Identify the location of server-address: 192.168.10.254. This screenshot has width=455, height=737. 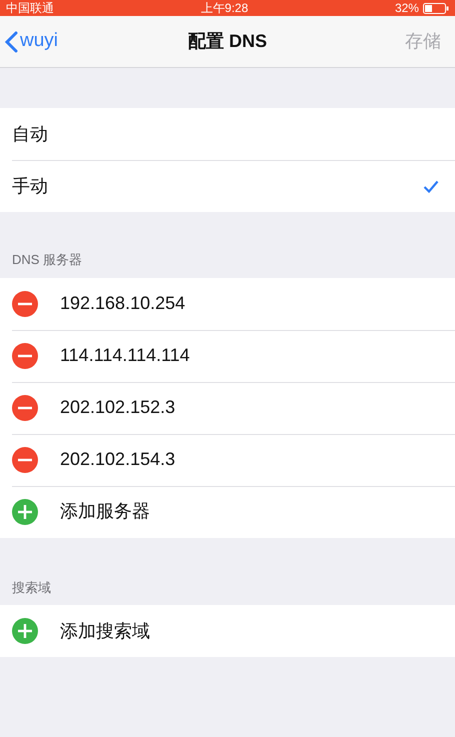
(123, 303).